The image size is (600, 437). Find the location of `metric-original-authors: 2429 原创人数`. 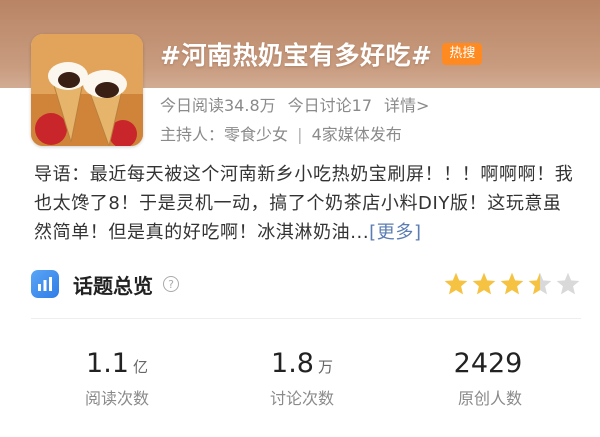

metric-original-authors: 2429 原创人数 is located at coordinates (490, 378).